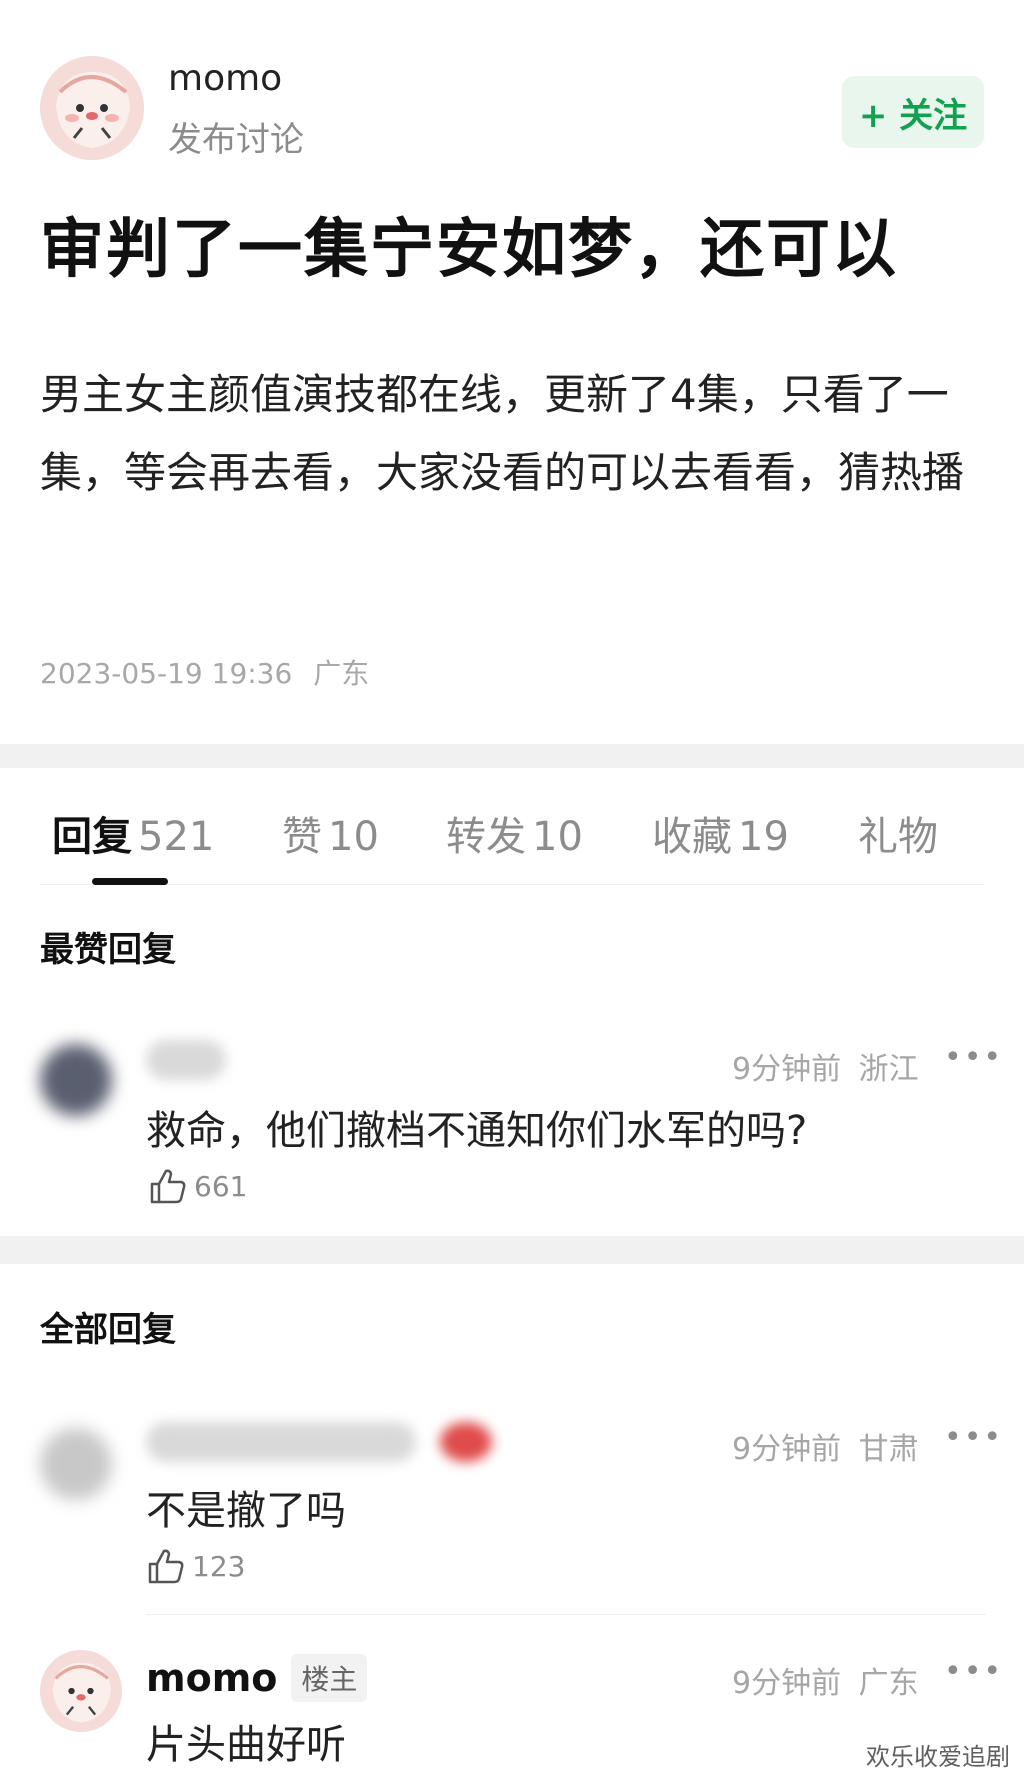  I want to click on section-all-replies: 全部回复, so click(108, 1330).